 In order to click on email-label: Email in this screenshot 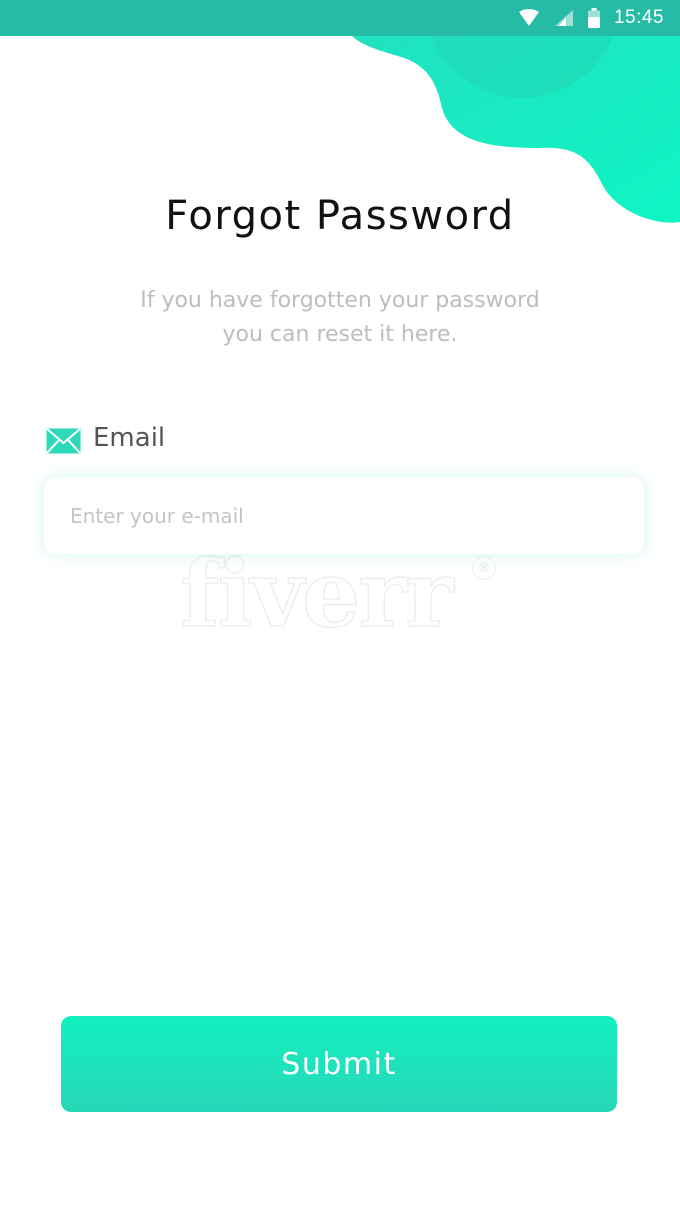, I will do `click(129, 438)`.